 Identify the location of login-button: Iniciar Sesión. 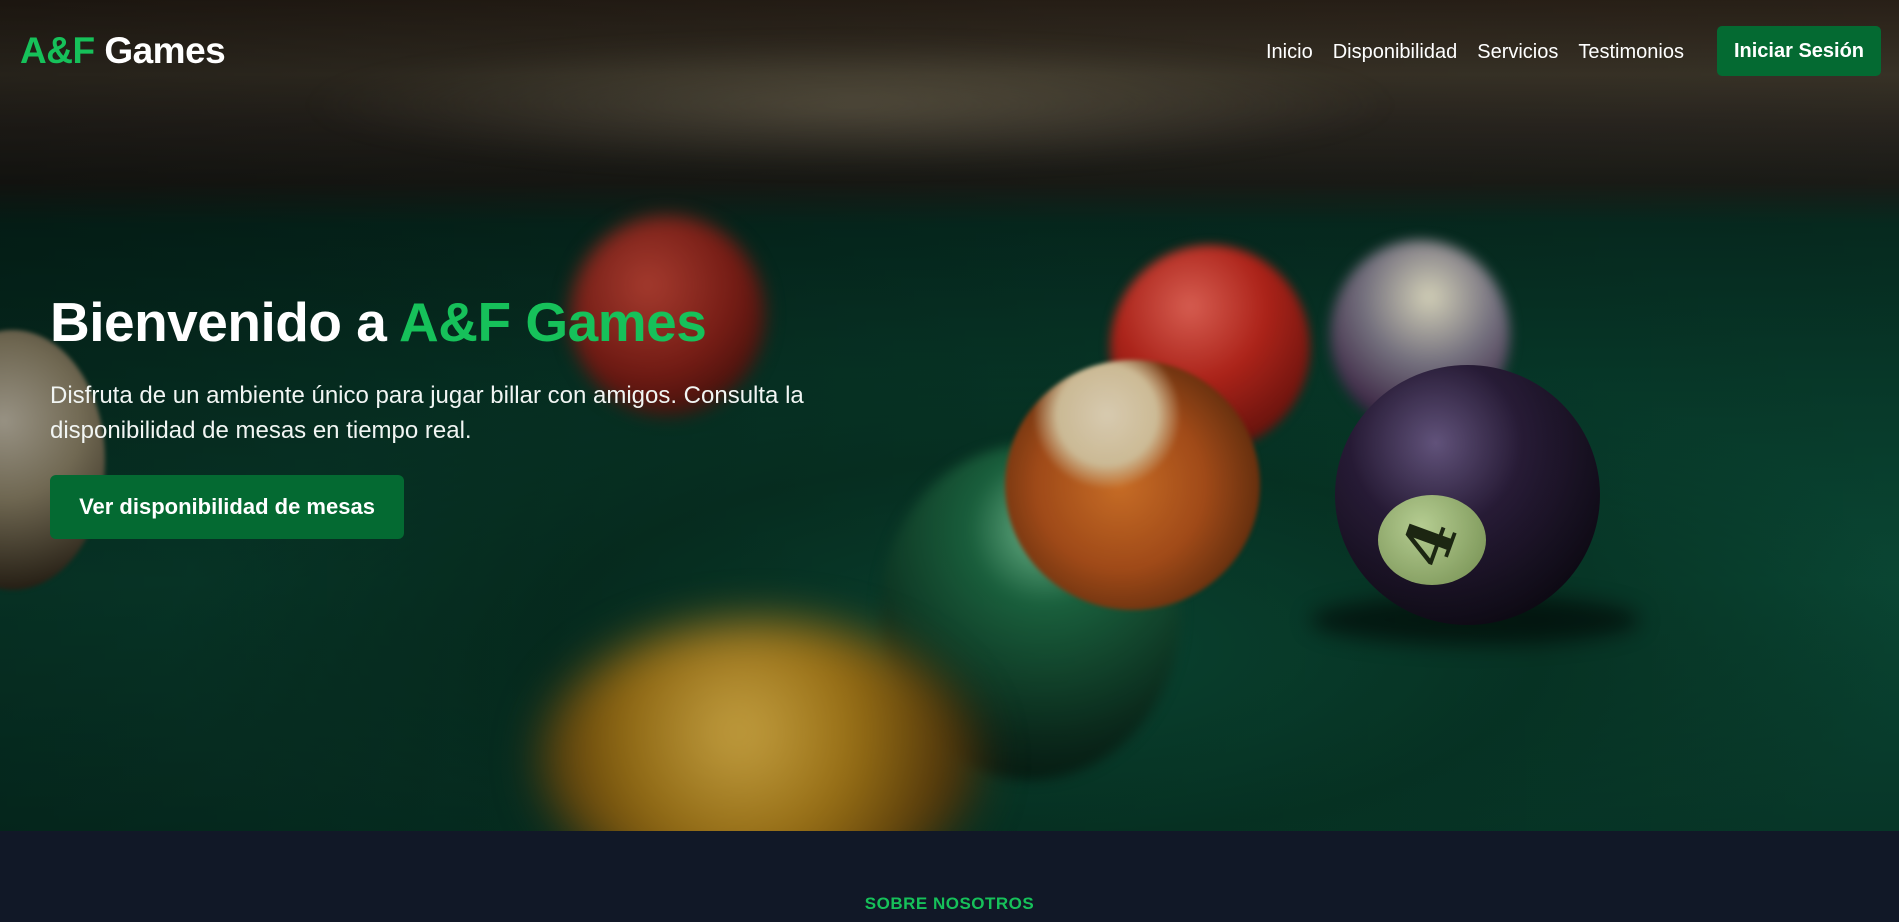
(1799, 51).